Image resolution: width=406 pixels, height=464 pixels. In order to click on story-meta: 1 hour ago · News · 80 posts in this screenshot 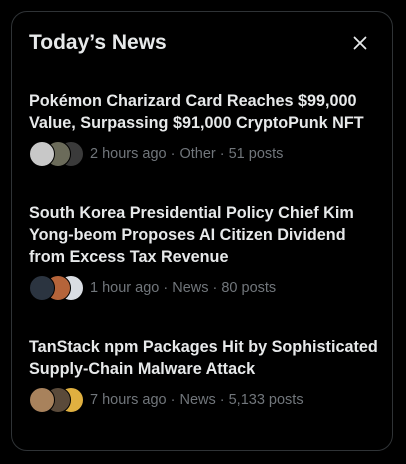, I will do `click(183, 288)`.